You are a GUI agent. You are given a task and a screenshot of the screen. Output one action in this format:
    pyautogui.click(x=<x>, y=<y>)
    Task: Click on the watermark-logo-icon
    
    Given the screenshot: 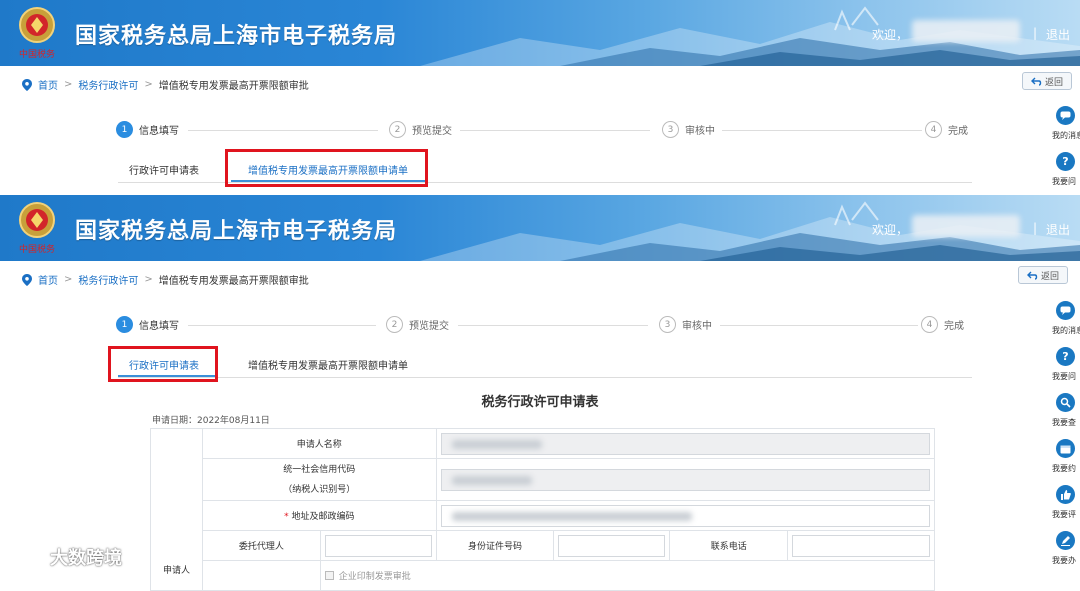 What is the action you would take?
    pyautogui.click(x=26, y=556)
    